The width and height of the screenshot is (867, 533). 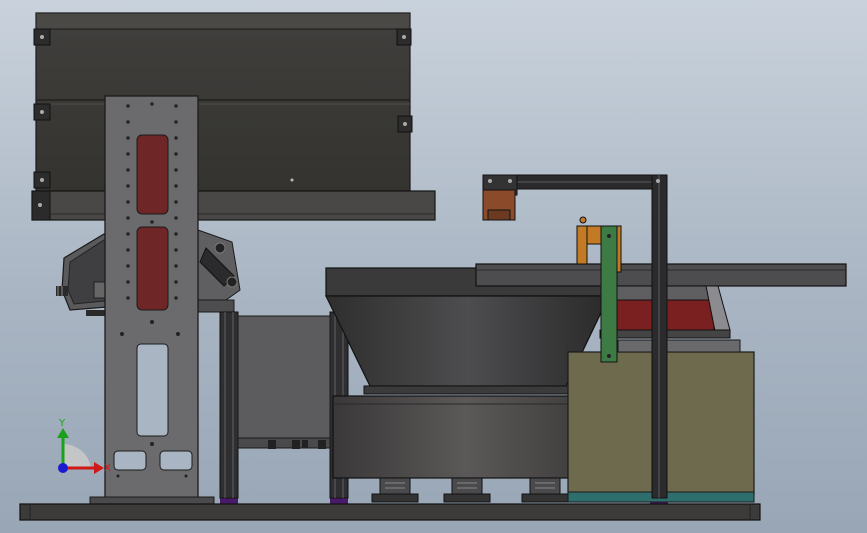 I want to click on hopper-chute-plate, so click(x=233, y=205).